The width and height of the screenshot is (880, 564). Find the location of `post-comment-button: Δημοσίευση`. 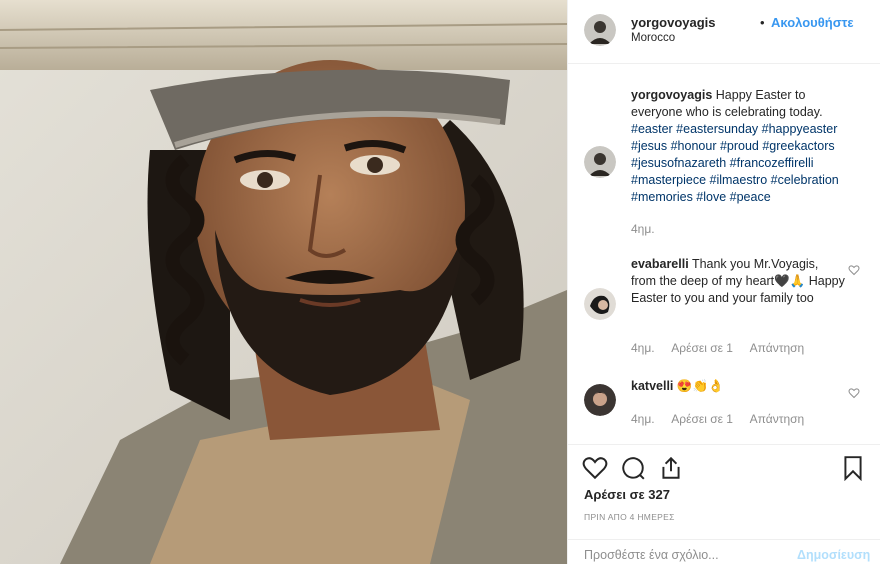

post-comment-button: Δημοσίευση is located at coordinates (833, 555).